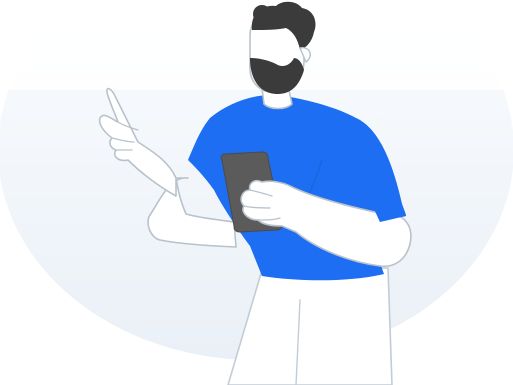 Image resolution: width=513 pixels, height=385 pixels. I want to click on legs, so click(310, 326).